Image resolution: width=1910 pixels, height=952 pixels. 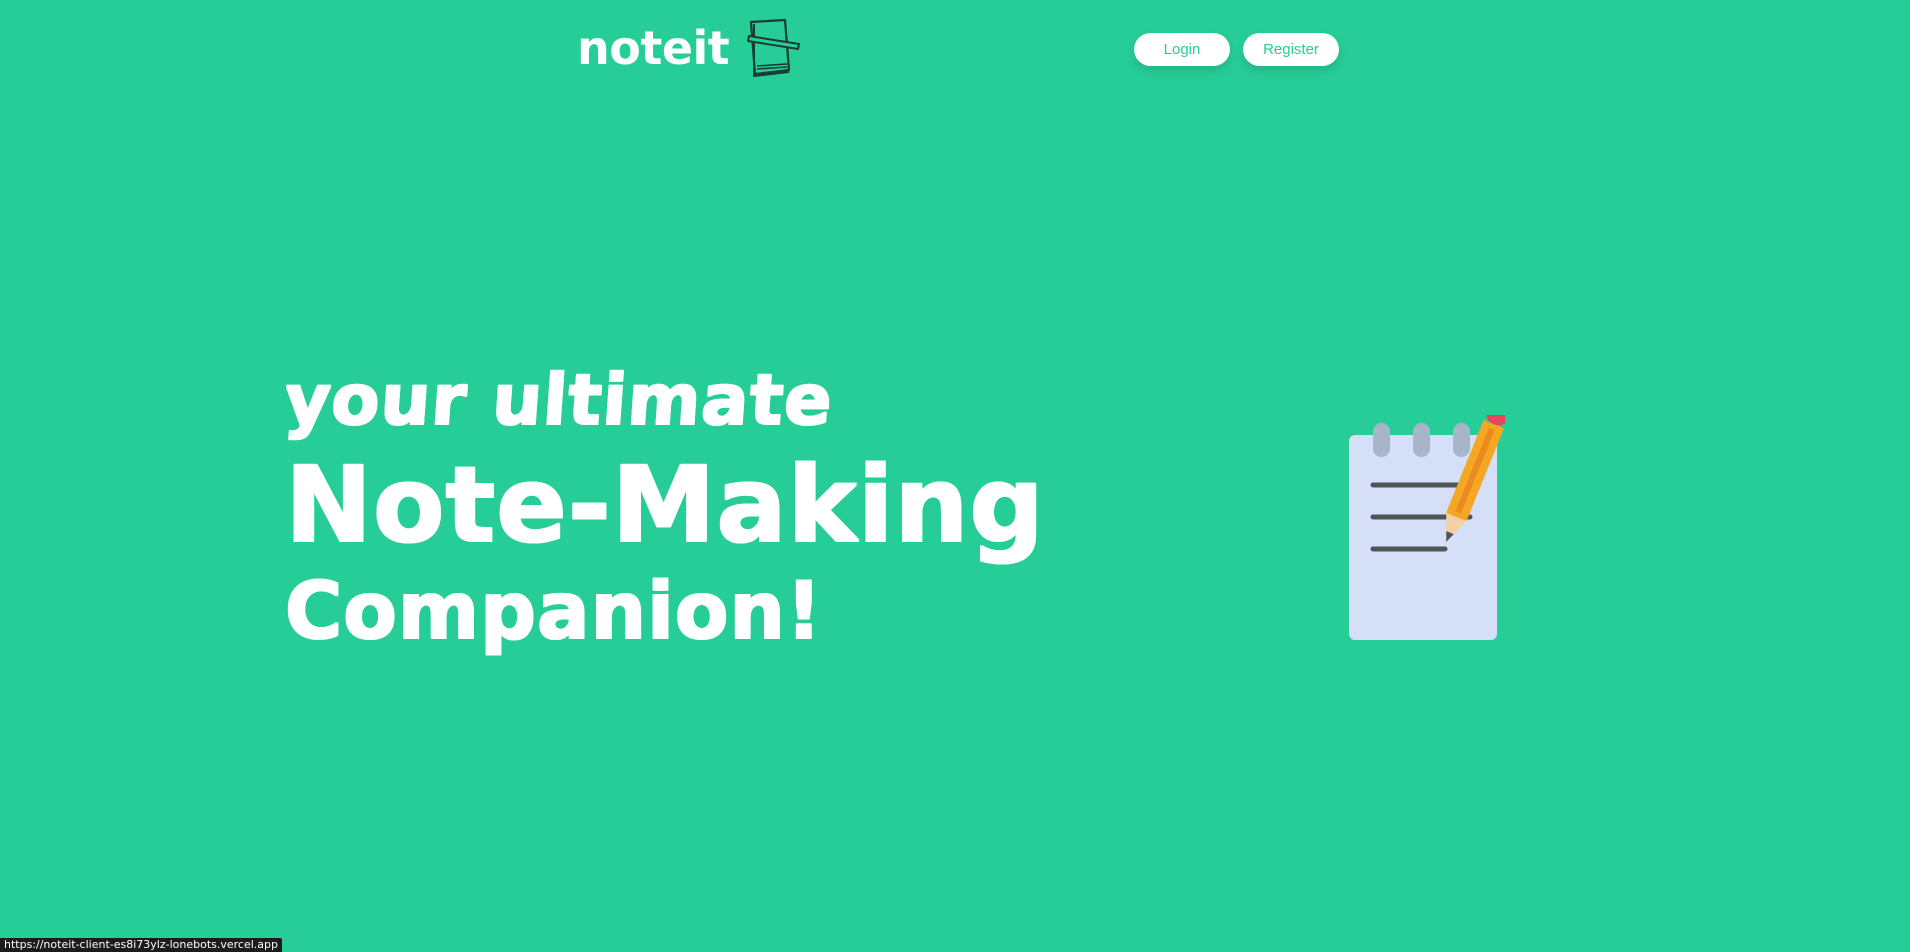 I want to click on top-header: noteit Login Register, so click(x=955, y=50).